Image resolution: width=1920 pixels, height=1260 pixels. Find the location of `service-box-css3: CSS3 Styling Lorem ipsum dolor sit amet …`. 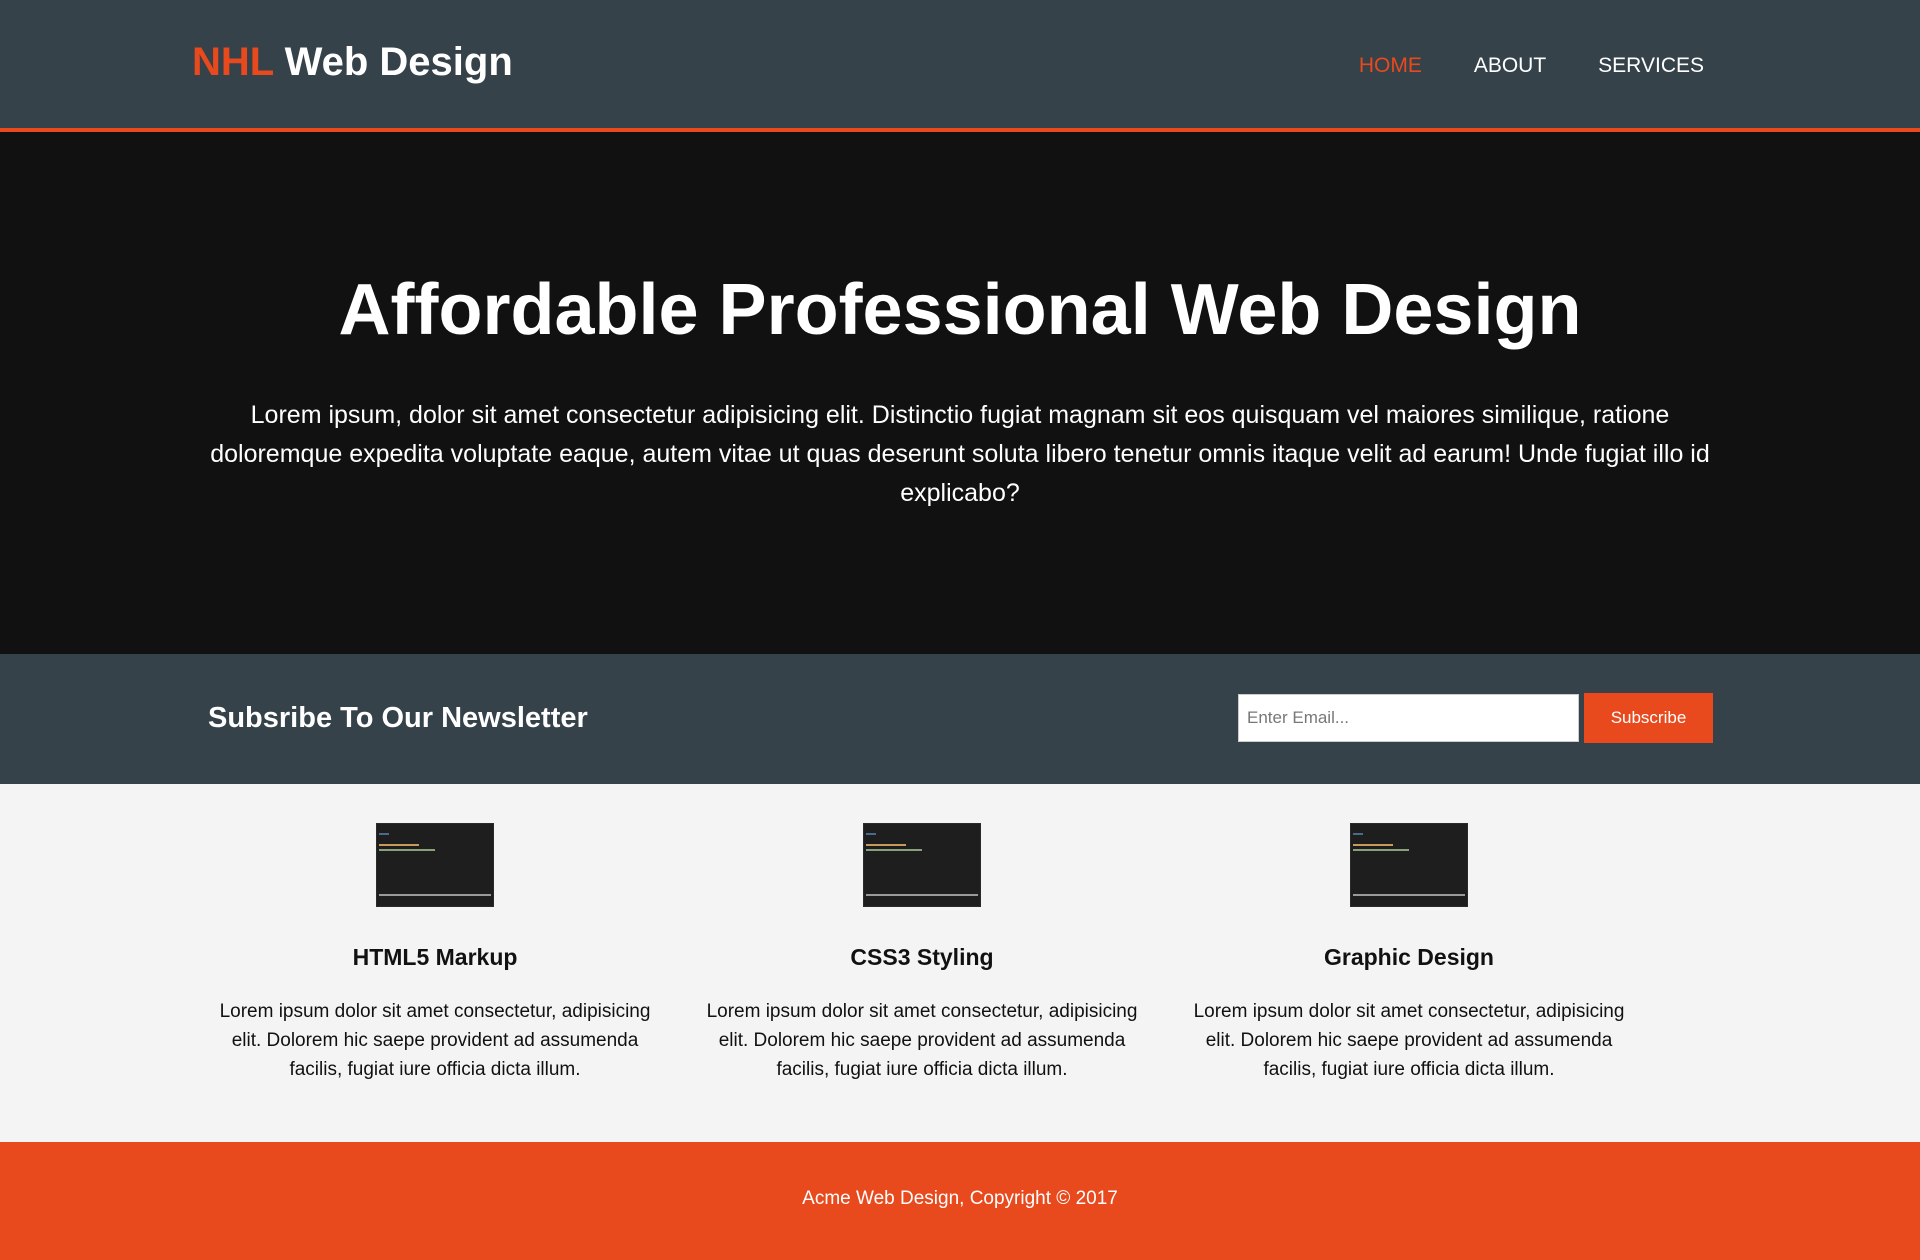

service-box-css3: CSS3 Styling Lorem ipsum dolor sit amet … is located at coordinates (922, 953).